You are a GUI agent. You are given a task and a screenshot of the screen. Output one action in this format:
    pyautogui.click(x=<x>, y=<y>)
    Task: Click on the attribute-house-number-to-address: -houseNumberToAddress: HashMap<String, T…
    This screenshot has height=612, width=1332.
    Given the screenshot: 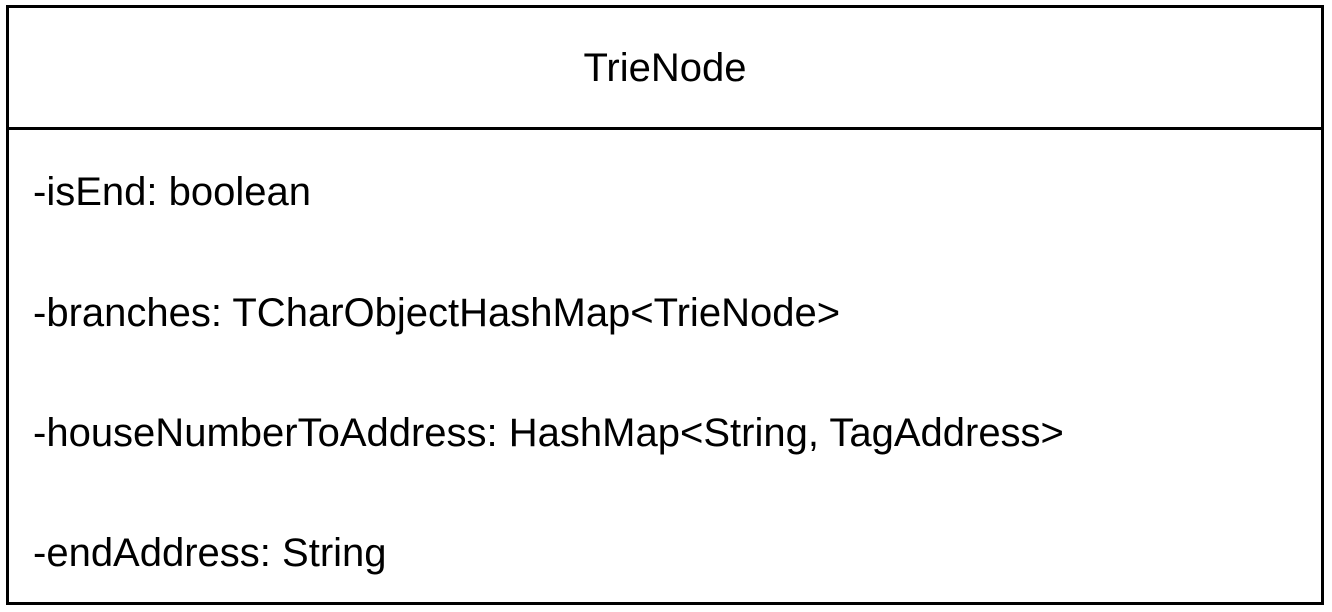 What is the action you would take?
    pyautogui.click(x=548, y=433)
    